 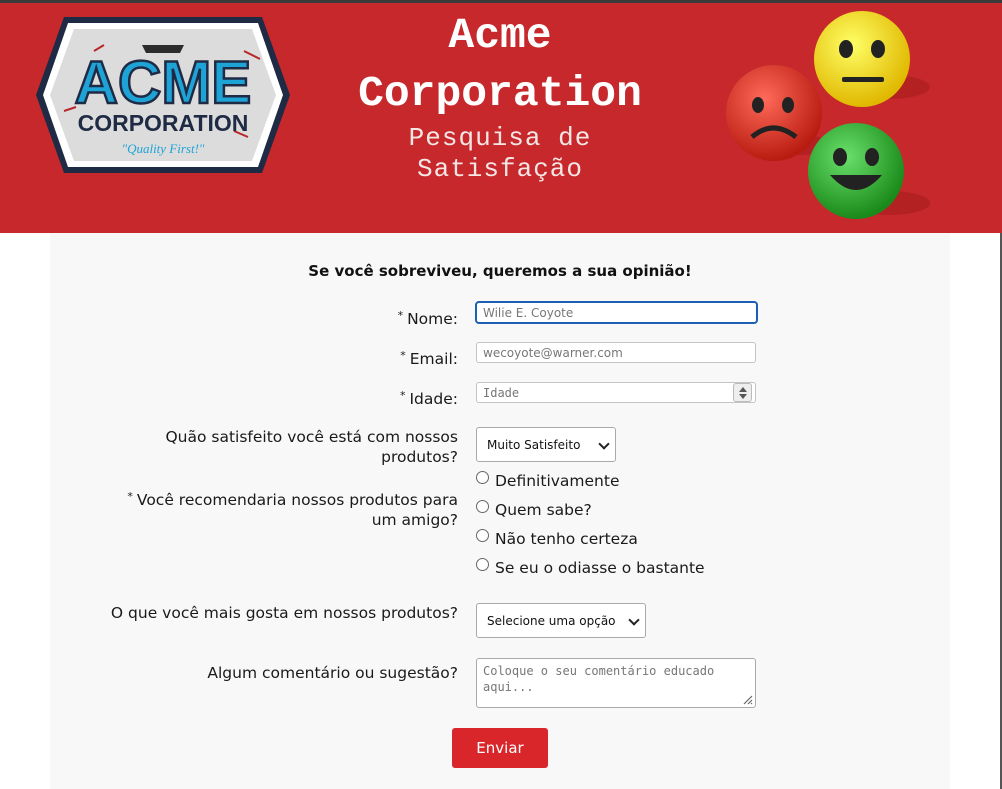 I want to click on svg-text: CORPORATION, so click(x=163, y=123).